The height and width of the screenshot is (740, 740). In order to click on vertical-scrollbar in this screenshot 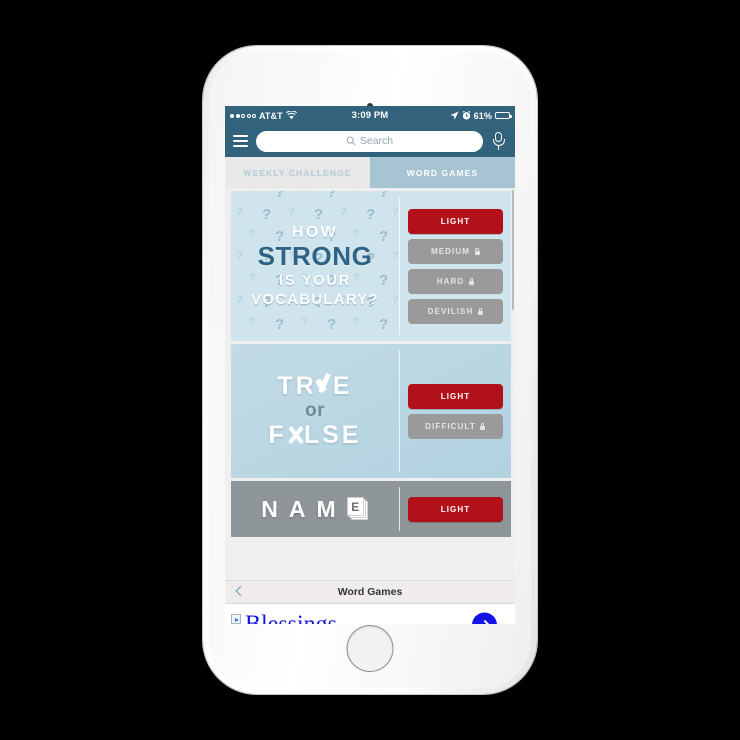, I will do `click(513, 250)`.